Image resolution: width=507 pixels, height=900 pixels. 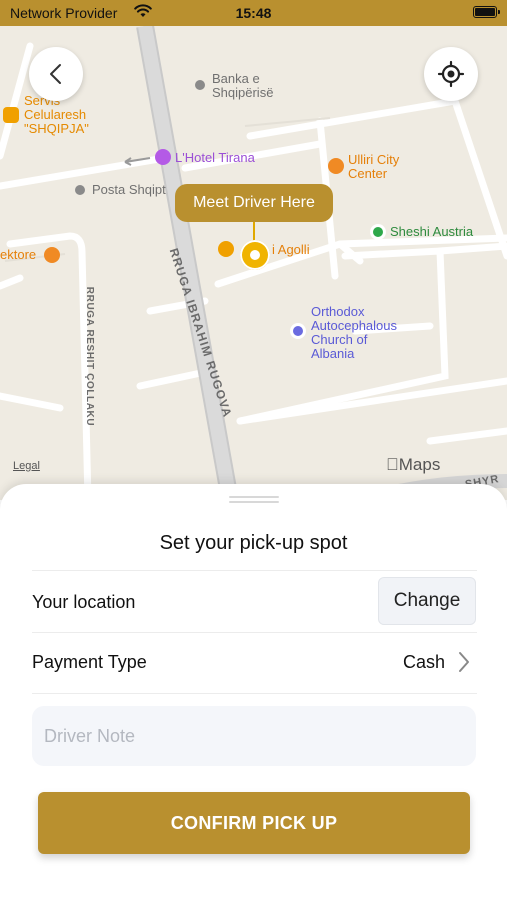 I want to click on chevron-left-icon, so click(x=55, y=74).